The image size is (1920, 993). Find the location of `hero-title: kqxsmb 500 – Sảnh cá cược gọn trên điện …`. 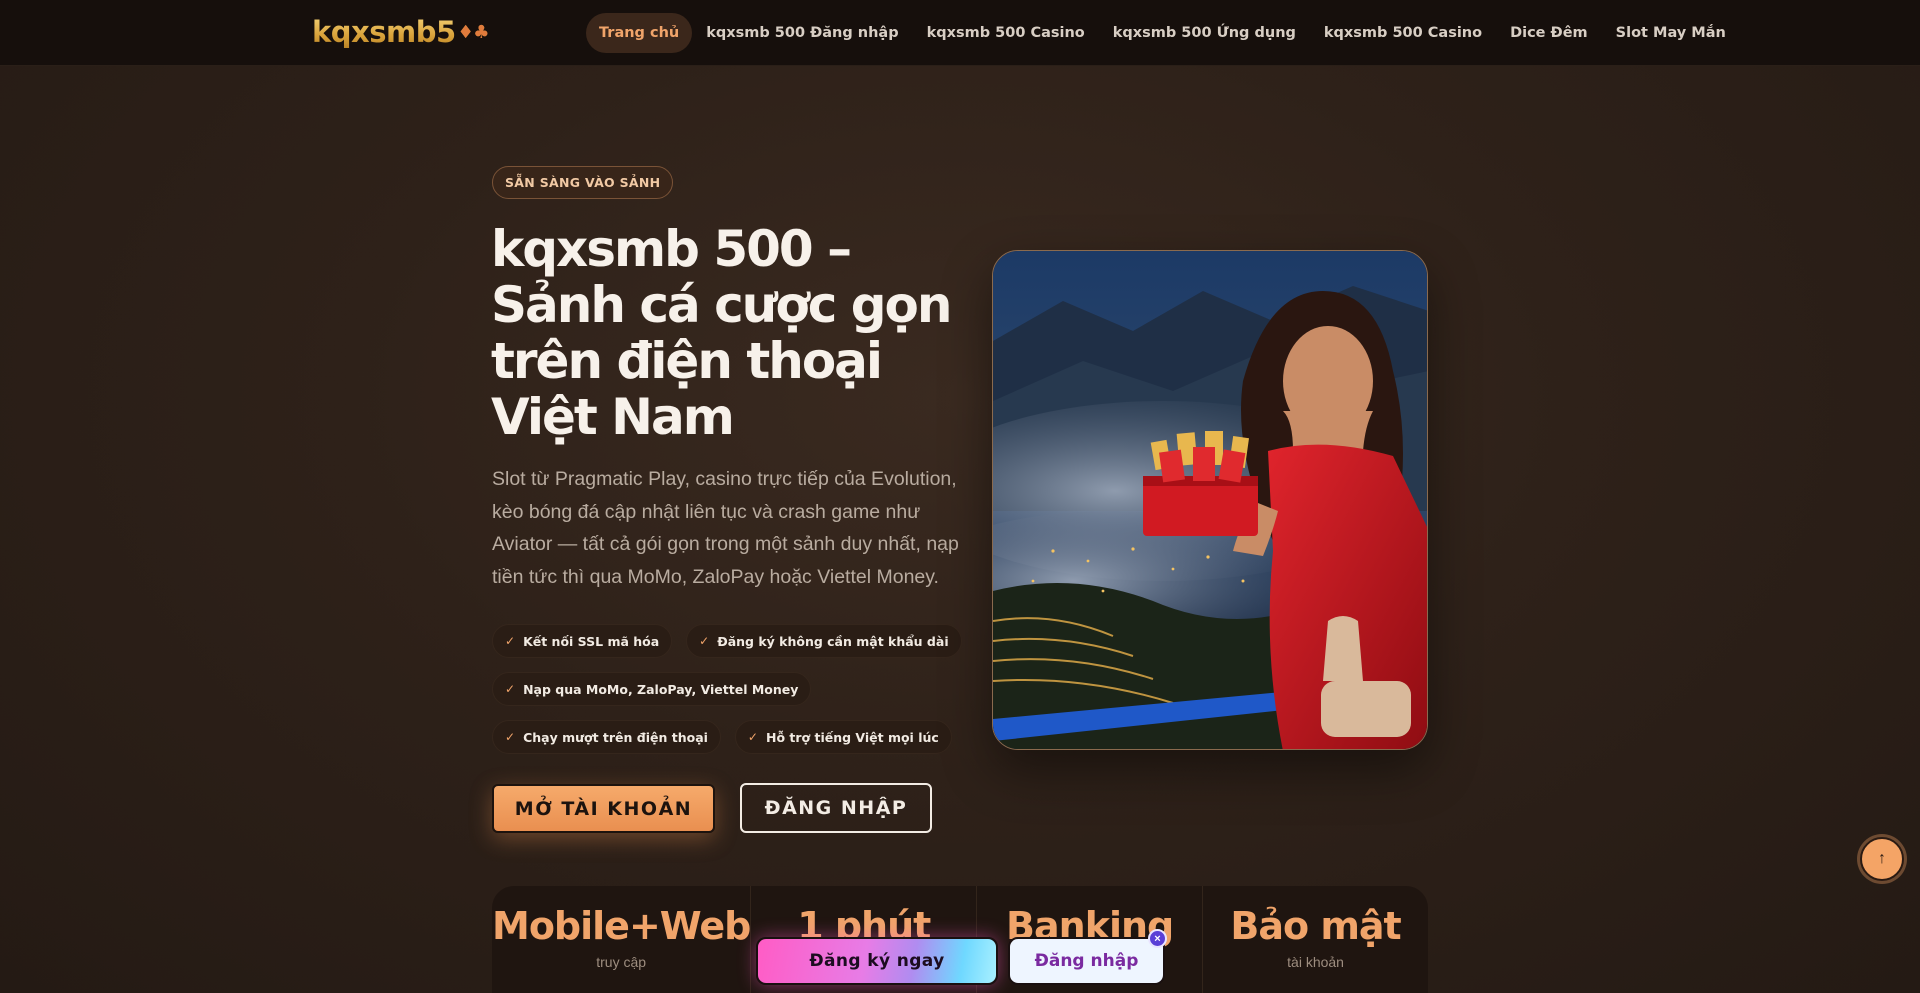

hero-title: kqxsmb 500 – Sảnh cá cược gọn trên điện … is located at coordinates (722, 333).